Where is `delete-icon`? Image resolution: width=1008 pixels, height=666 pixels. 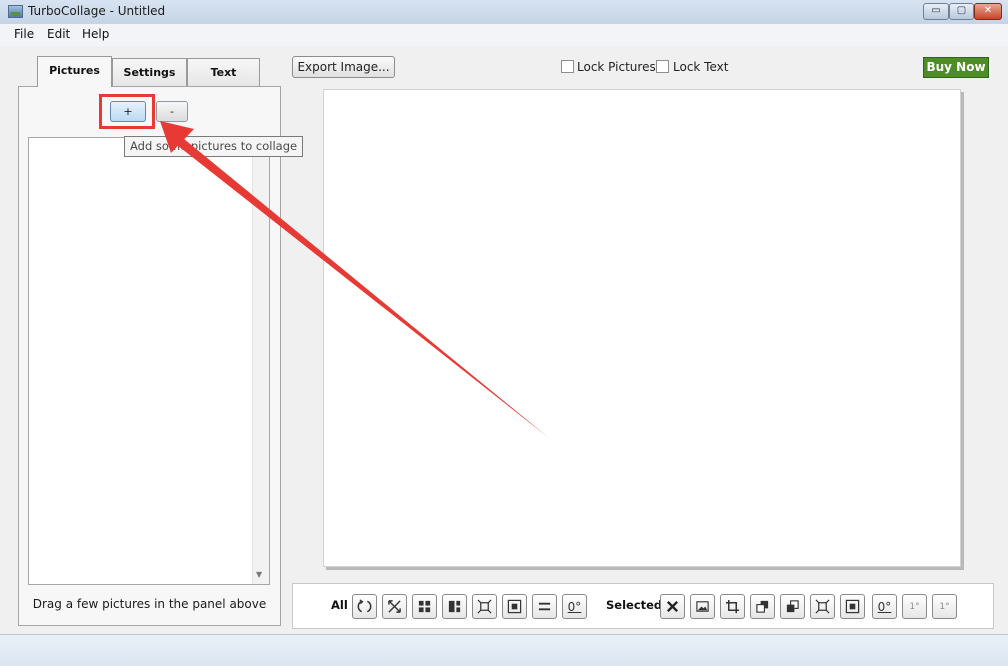
delete-icon is located at coordinates (672, 606).